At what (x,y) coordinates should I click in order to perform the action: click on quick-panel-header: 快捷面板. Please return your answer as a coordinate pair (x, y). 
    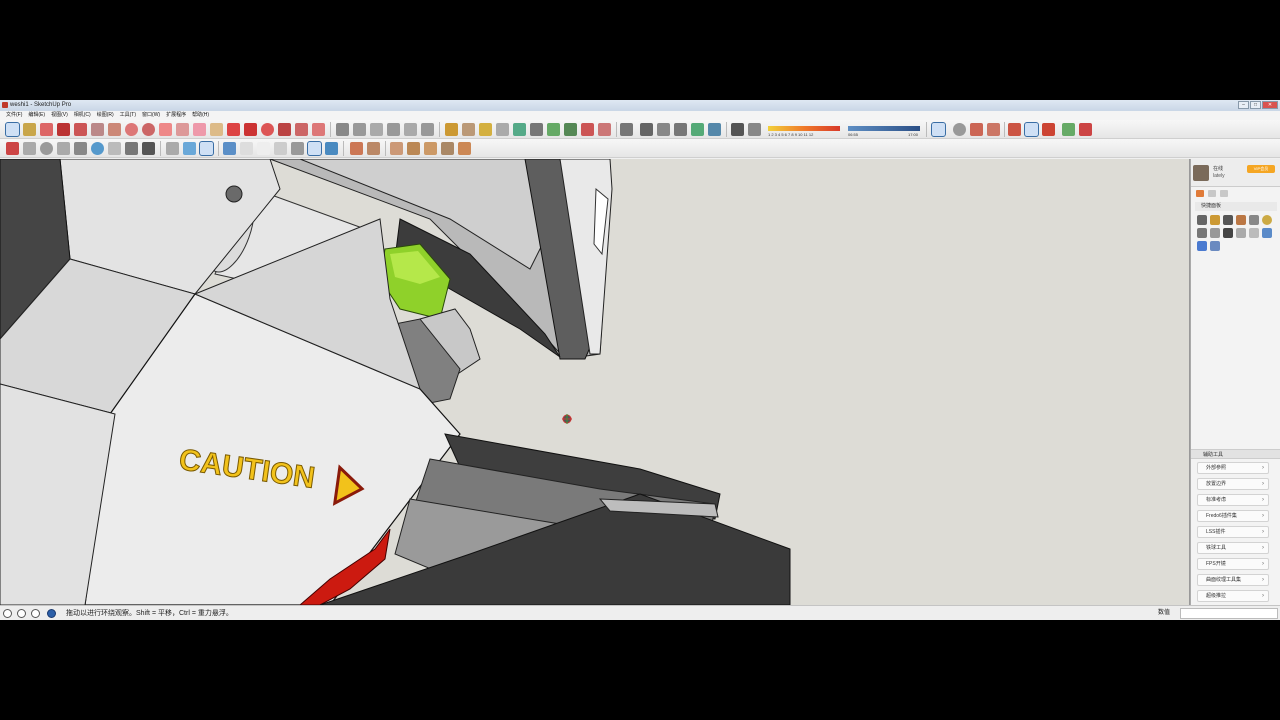
    Looking at the image, I should click on (1236, 206).